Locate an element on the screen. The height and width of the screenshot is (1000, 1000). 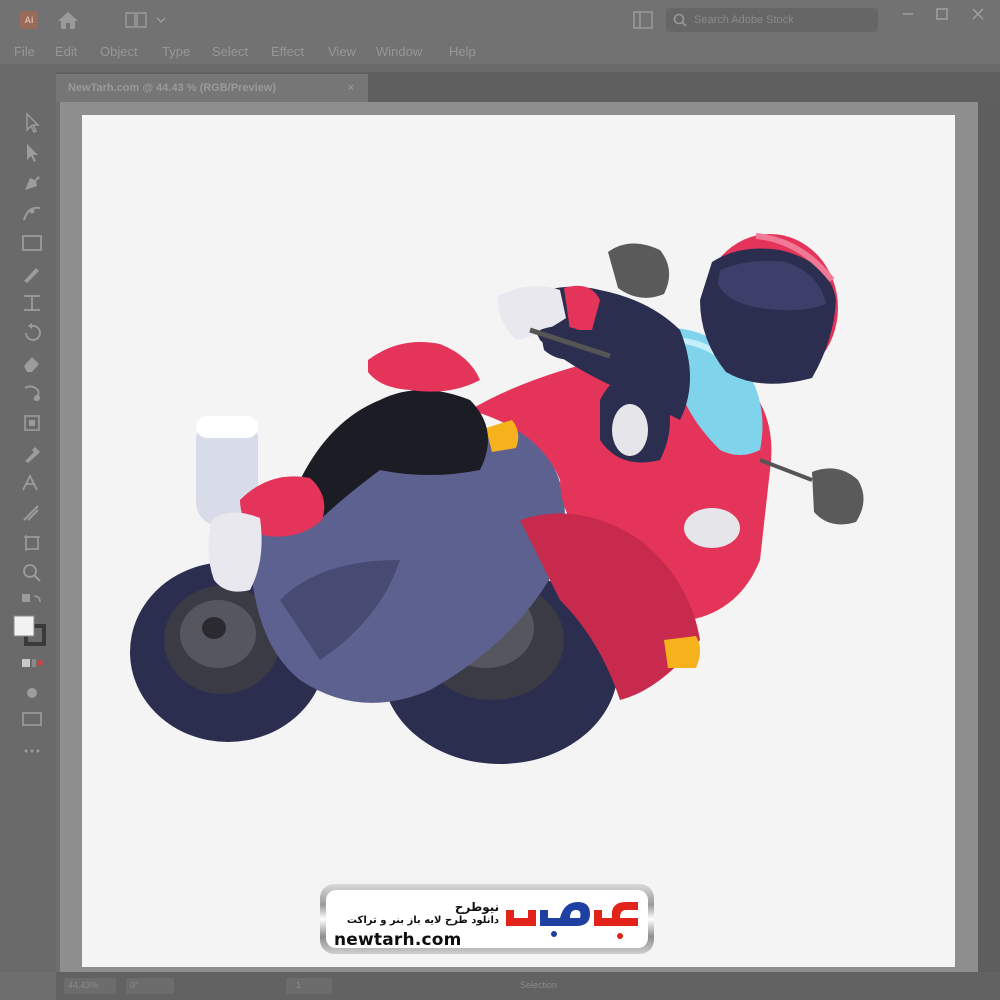
newtarh-logo is located at coordinates (572, 920).